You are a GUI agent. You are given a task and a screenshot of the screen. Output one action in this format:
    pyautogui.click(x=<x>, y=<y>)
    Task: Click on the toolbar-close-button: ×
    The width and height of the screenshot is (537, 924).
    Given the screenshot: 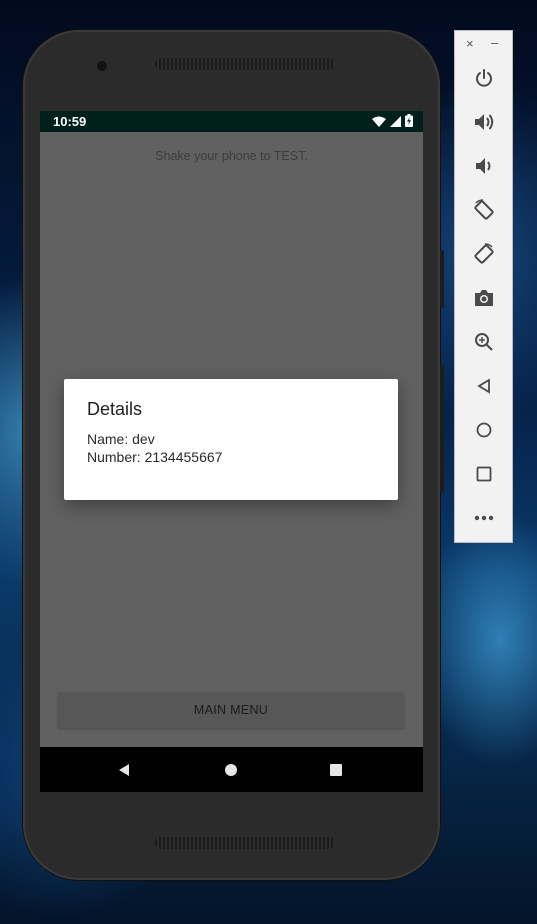 What is the action you would take?
    pyautogui.click(x=470, y=43)
    